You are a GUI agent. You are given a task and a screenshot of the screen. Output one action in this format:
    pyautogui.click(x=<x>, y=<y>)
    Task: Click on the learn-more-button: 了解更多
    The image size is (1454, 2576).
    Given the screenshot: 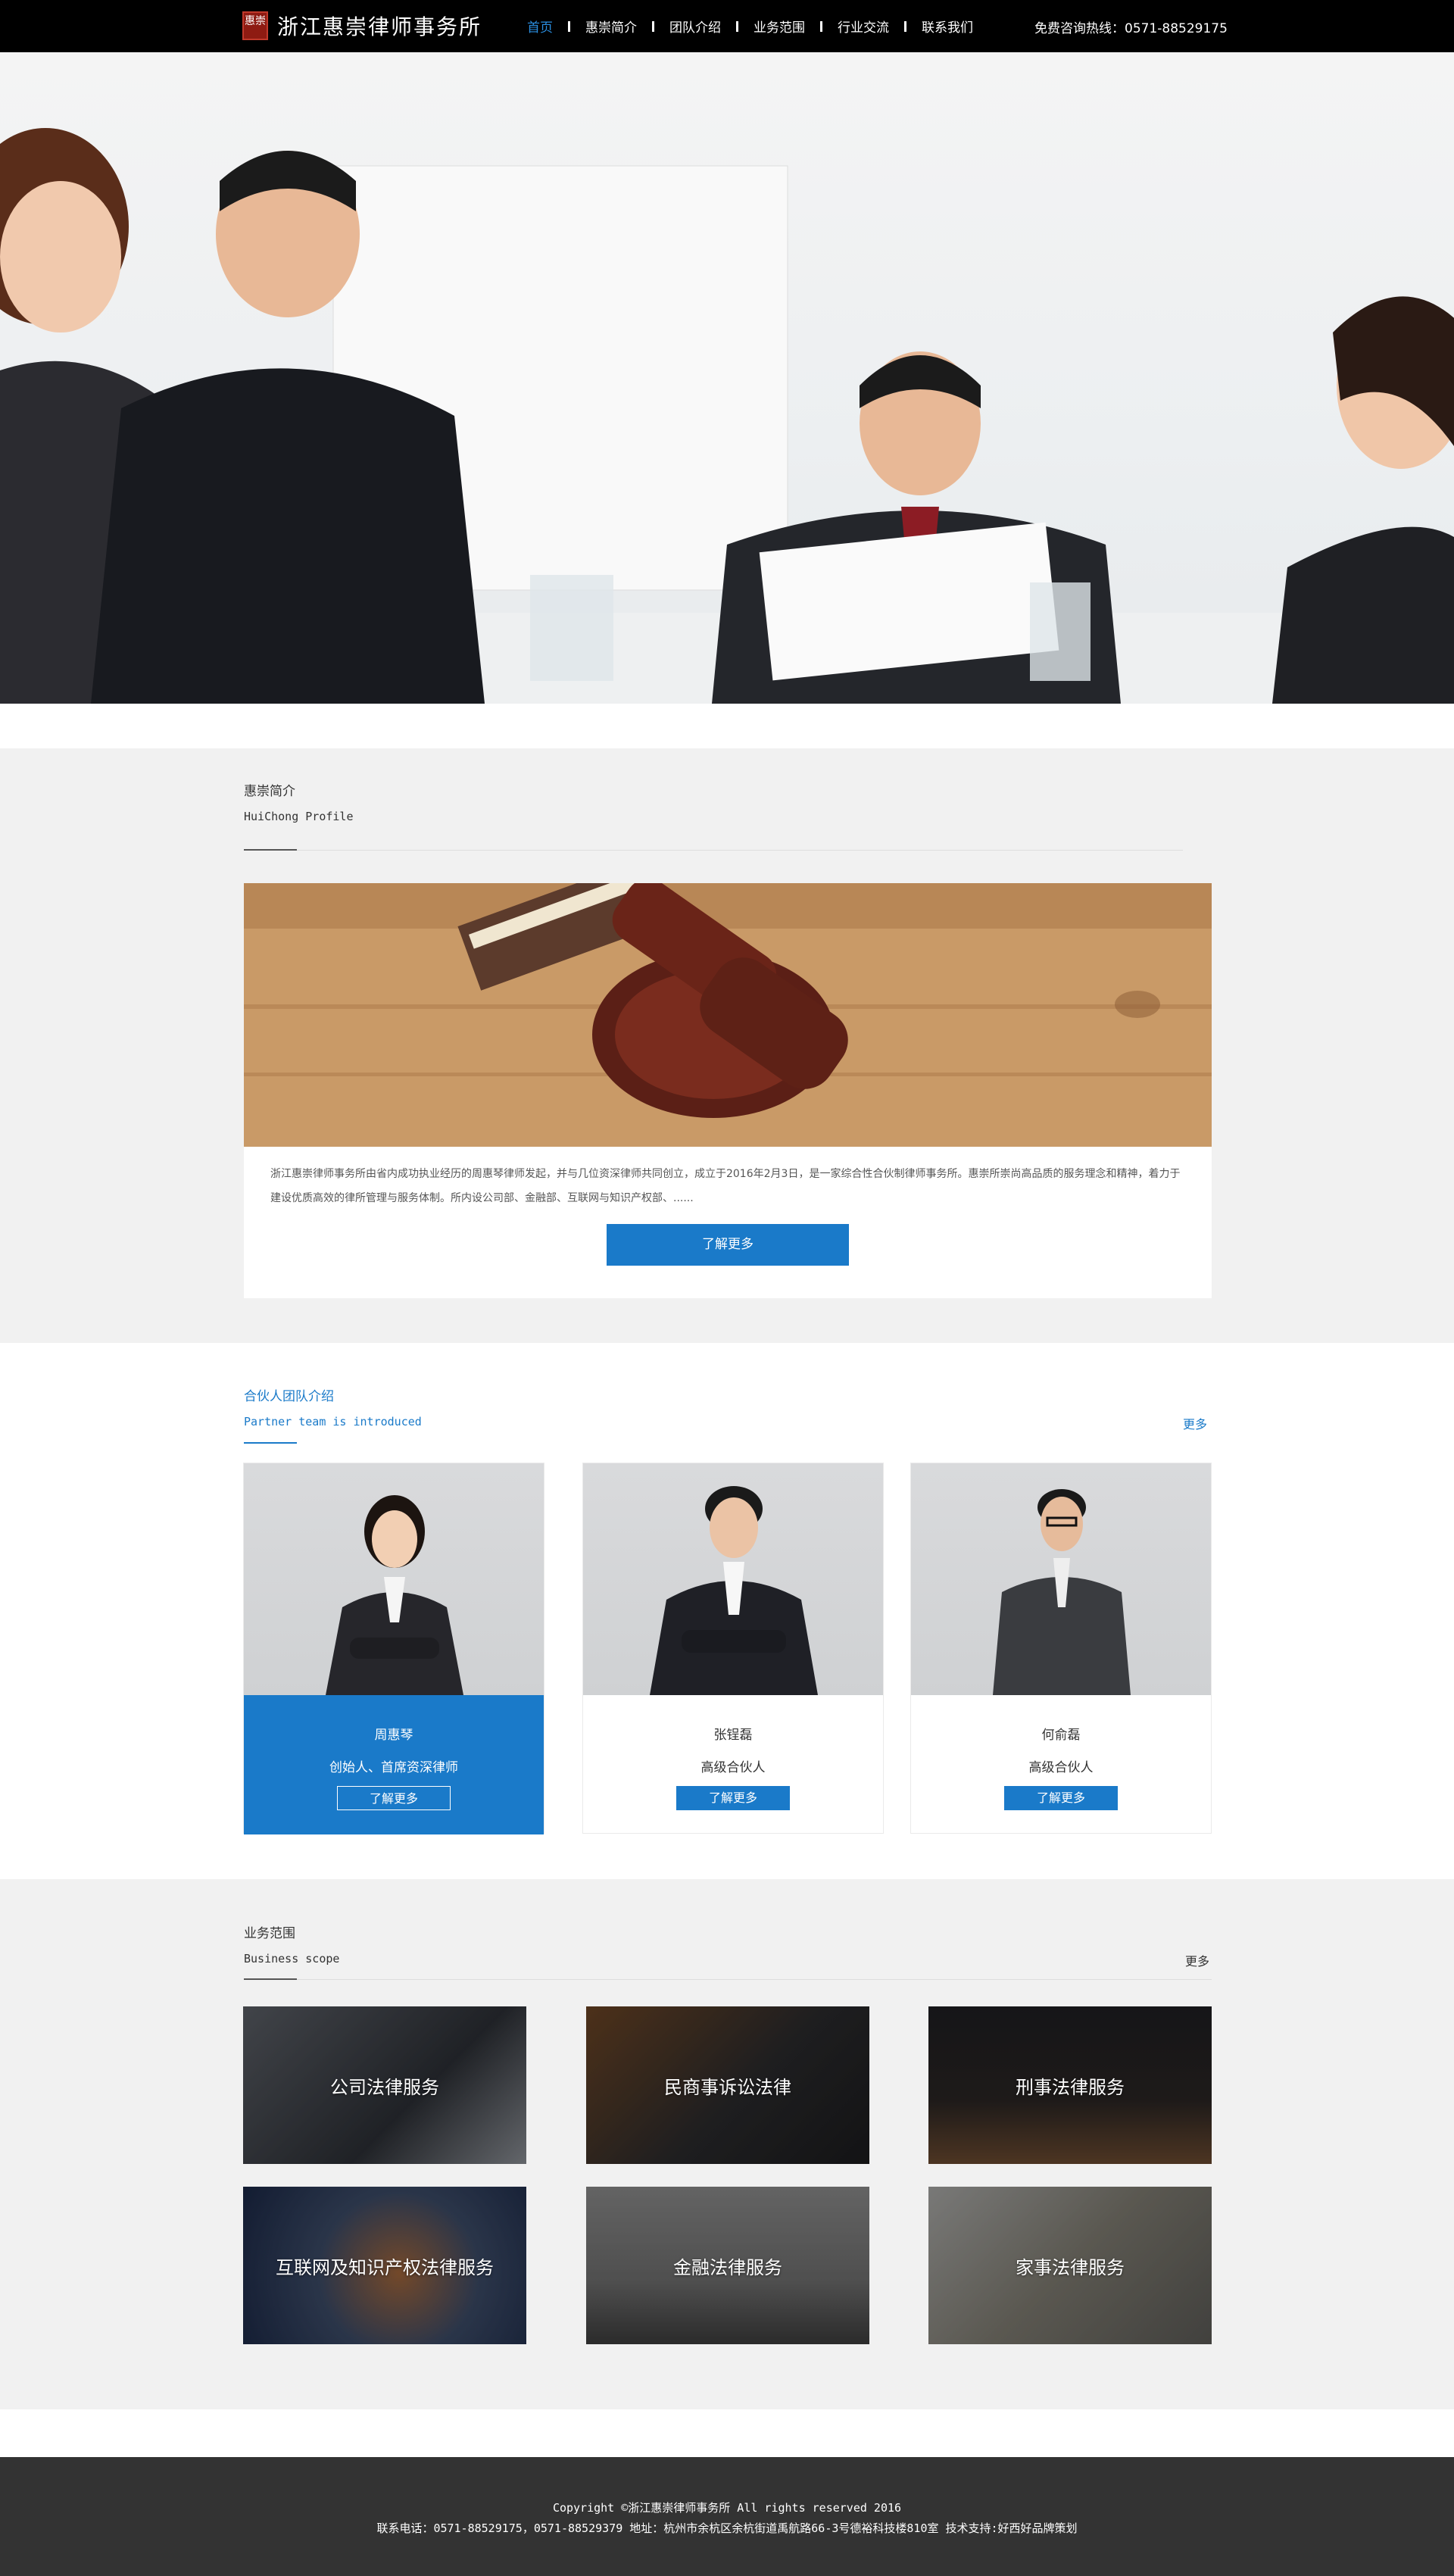 What is the action you would take?
    pyautogui.click(x=728, y=1245)
    